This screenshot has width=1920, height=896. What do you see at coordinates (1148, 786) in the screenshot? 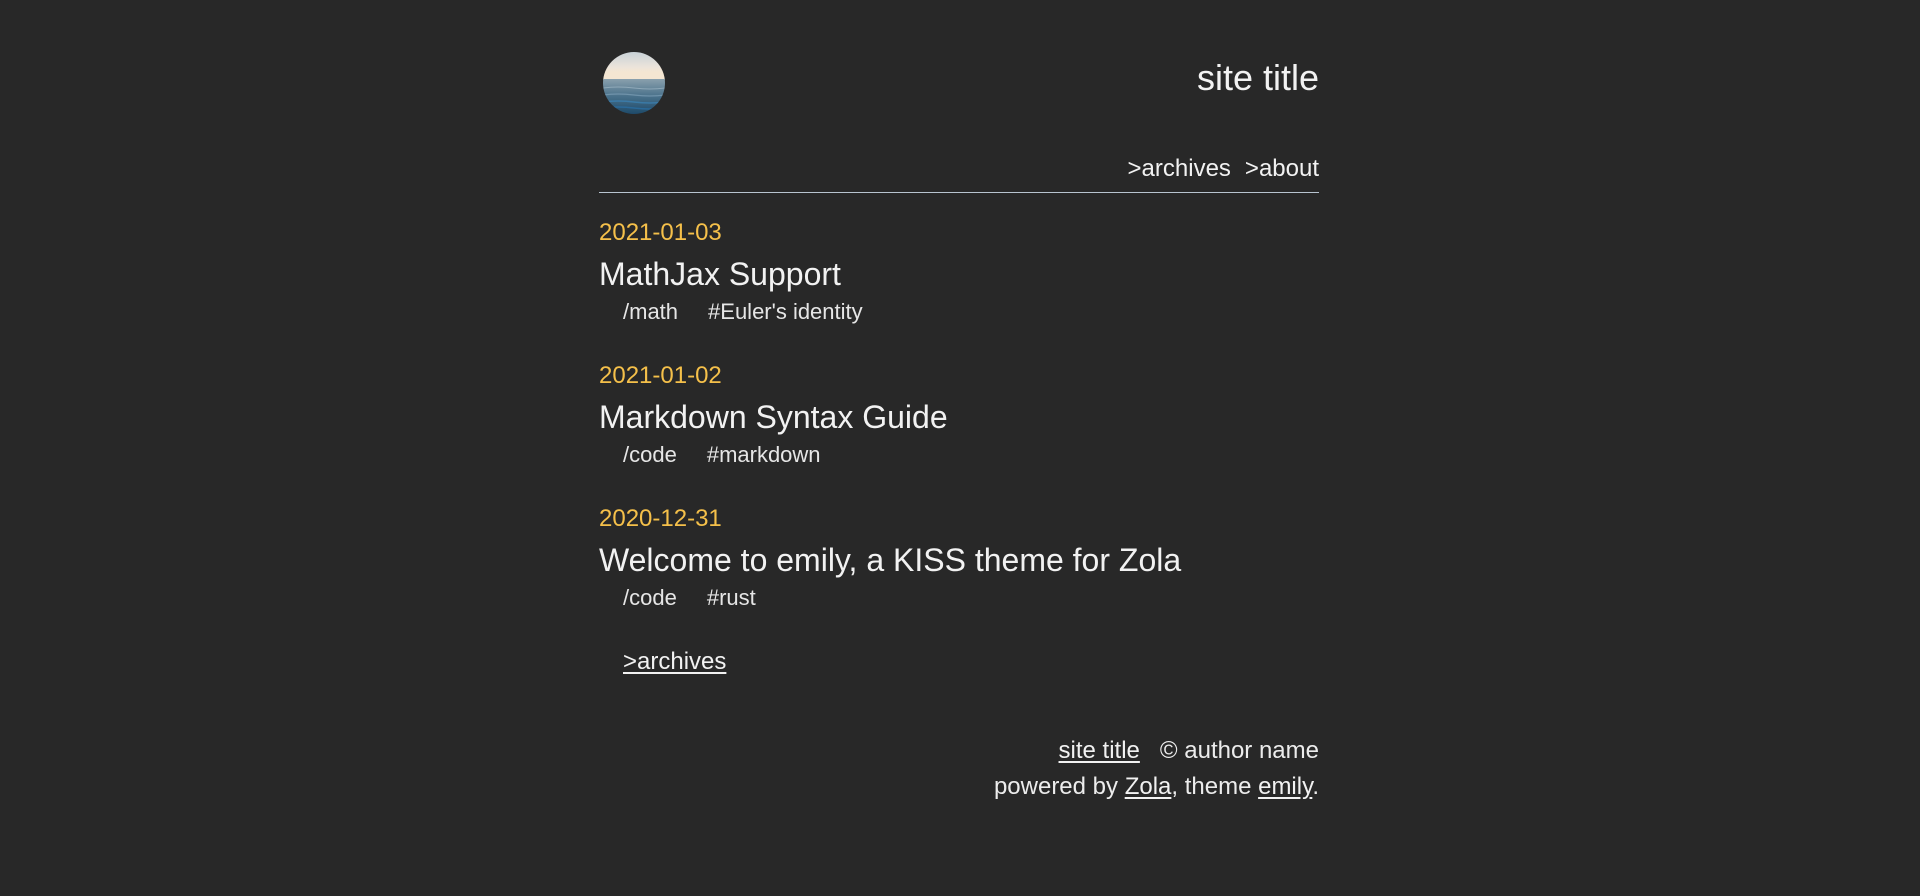
I see `zola-link: Zola` at bounding box center [1148, 786].